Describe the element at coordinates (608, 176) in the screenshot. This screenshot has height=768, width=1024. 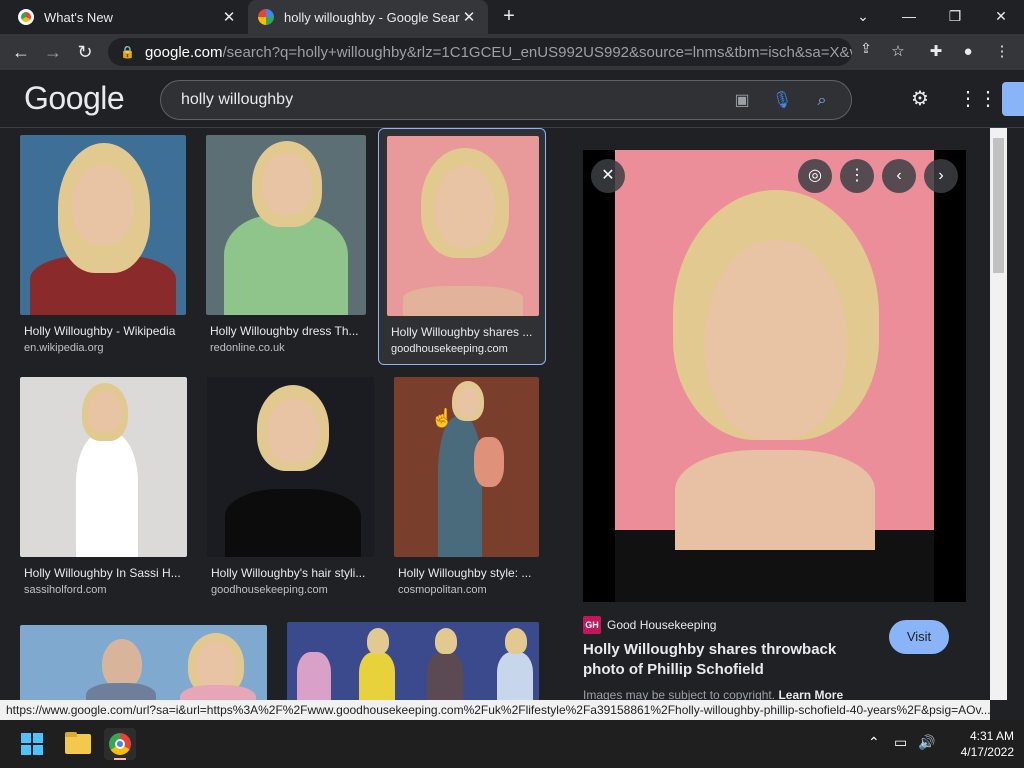
I see `close-icon: ✕` at that location.